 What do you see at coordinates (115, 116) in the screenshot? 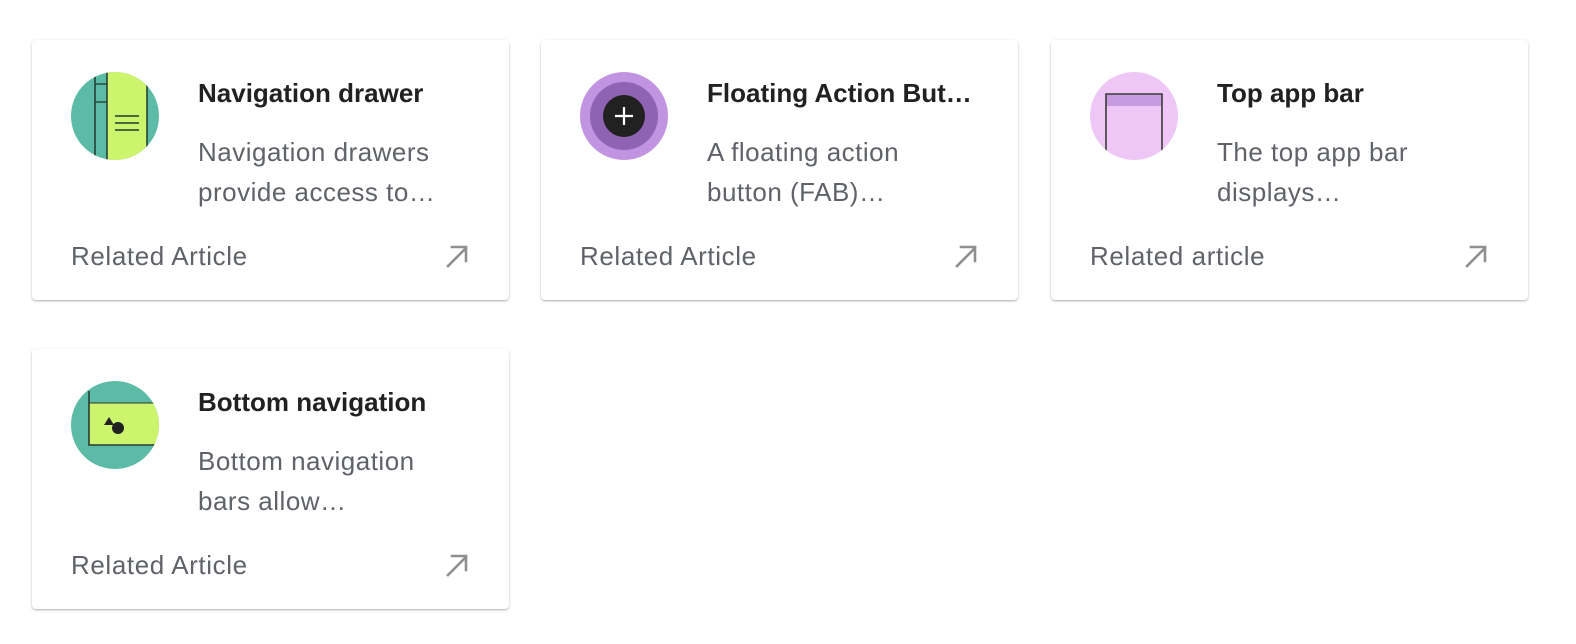
I see `navigation-drawer-thumbnail-icon` at bounding box center [115, 116].